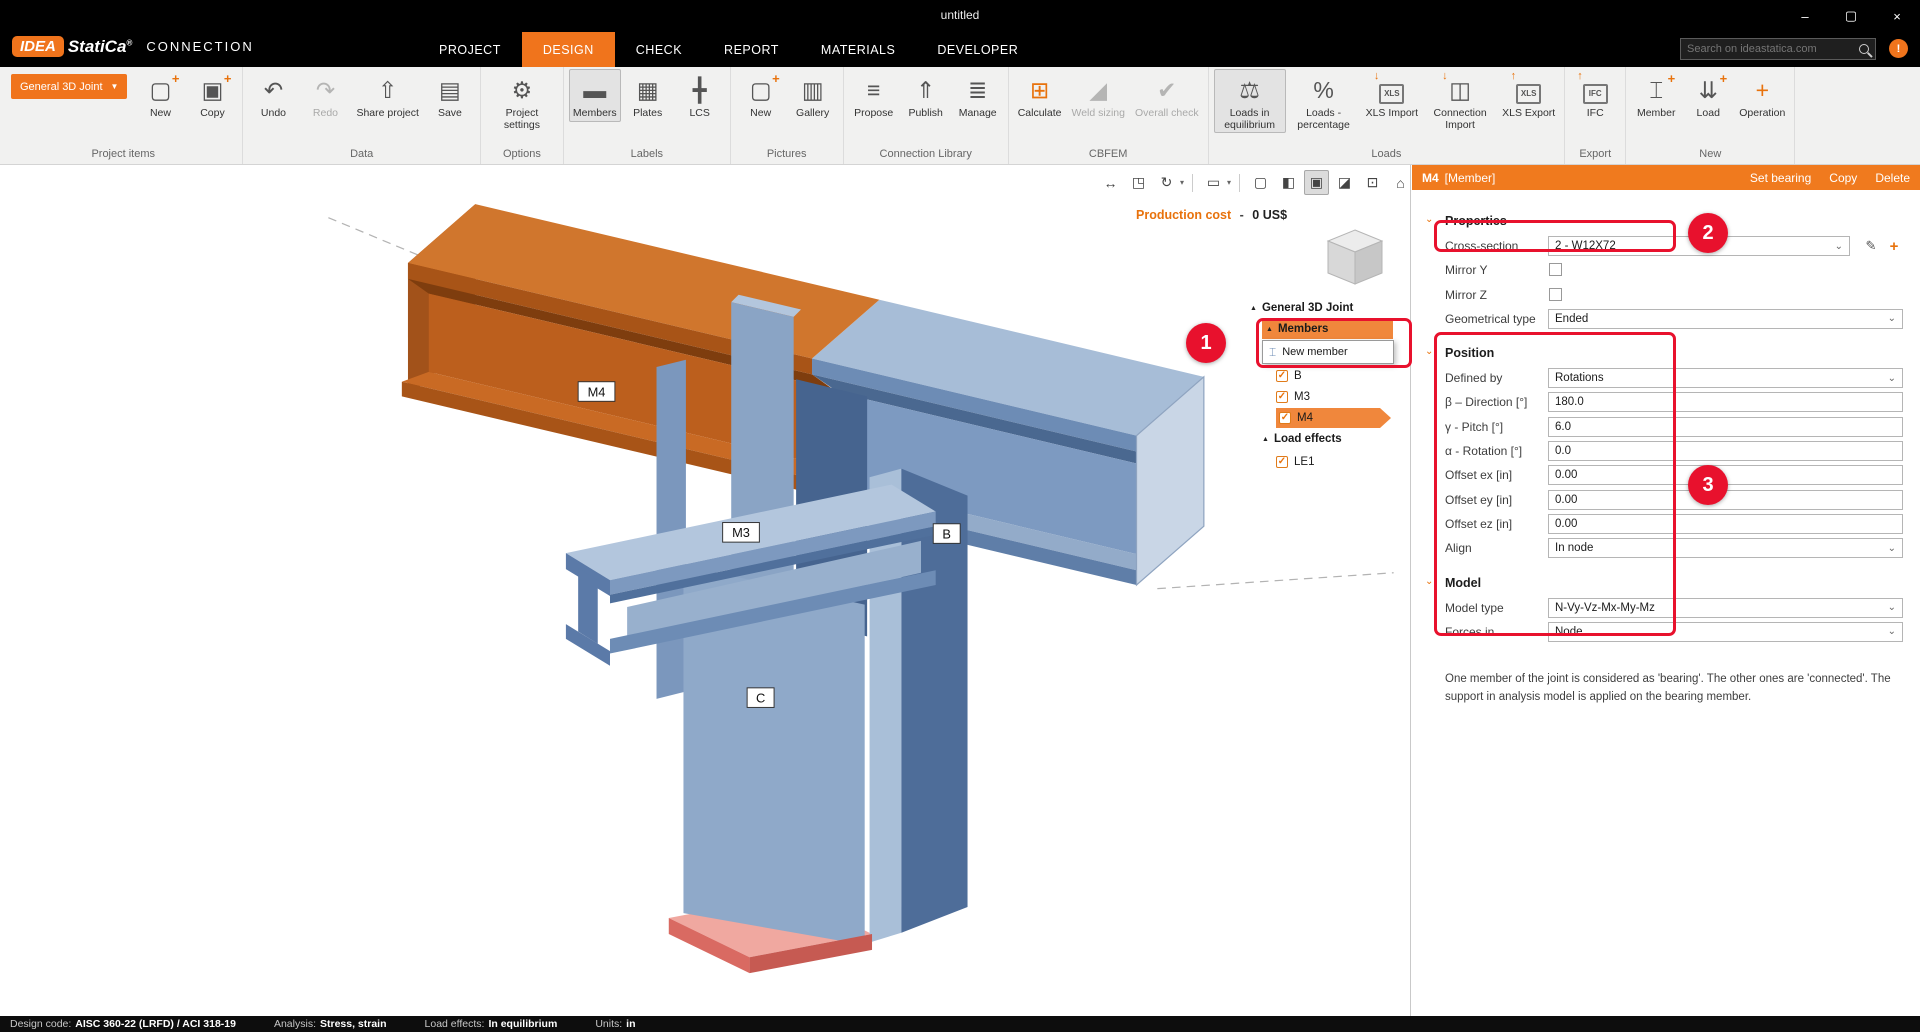 The width and height of the screenshot is (1920, 1032). What do you see at coordinates (175, 78) in the screenshot?
I see `plus-badge-icon: +` at bounding box center [175, 78].